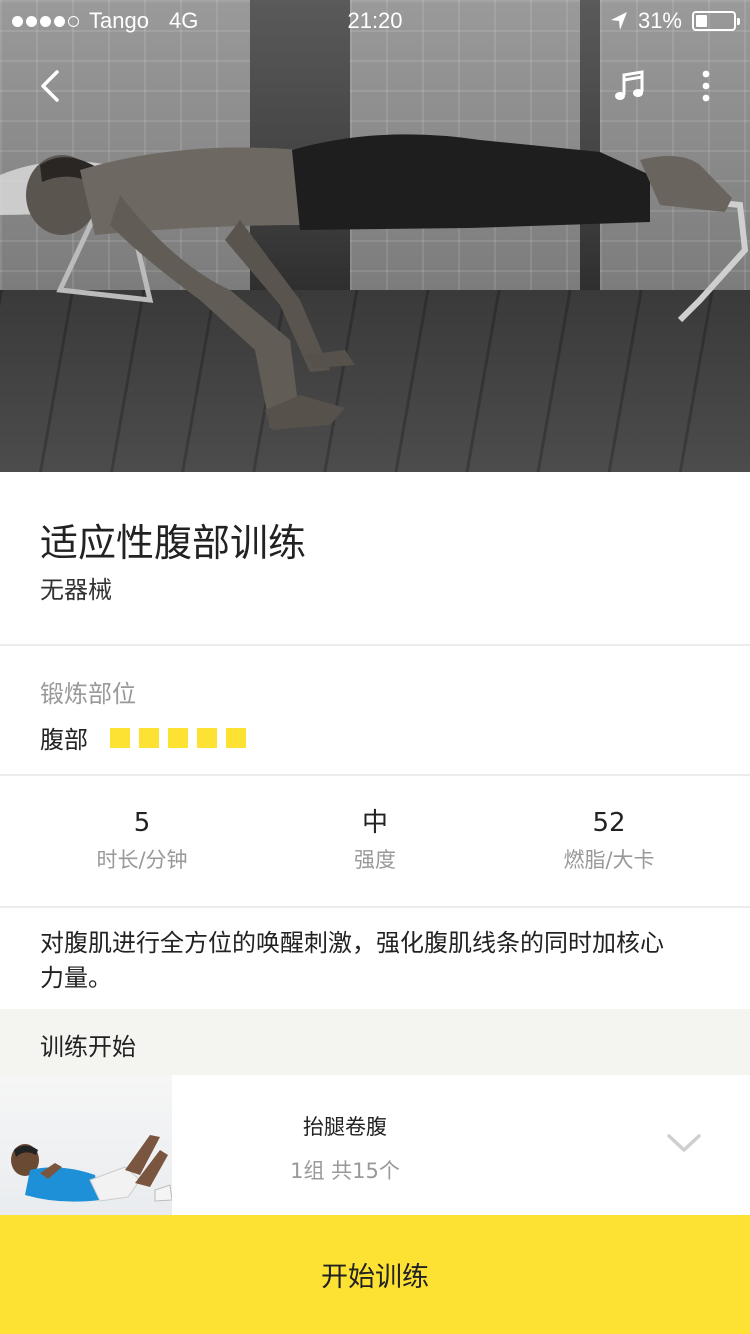 Image resolution: width=750 pixels, height=1334 pixels. I want to click on exercise-thumbnail, so click(86, 1145).